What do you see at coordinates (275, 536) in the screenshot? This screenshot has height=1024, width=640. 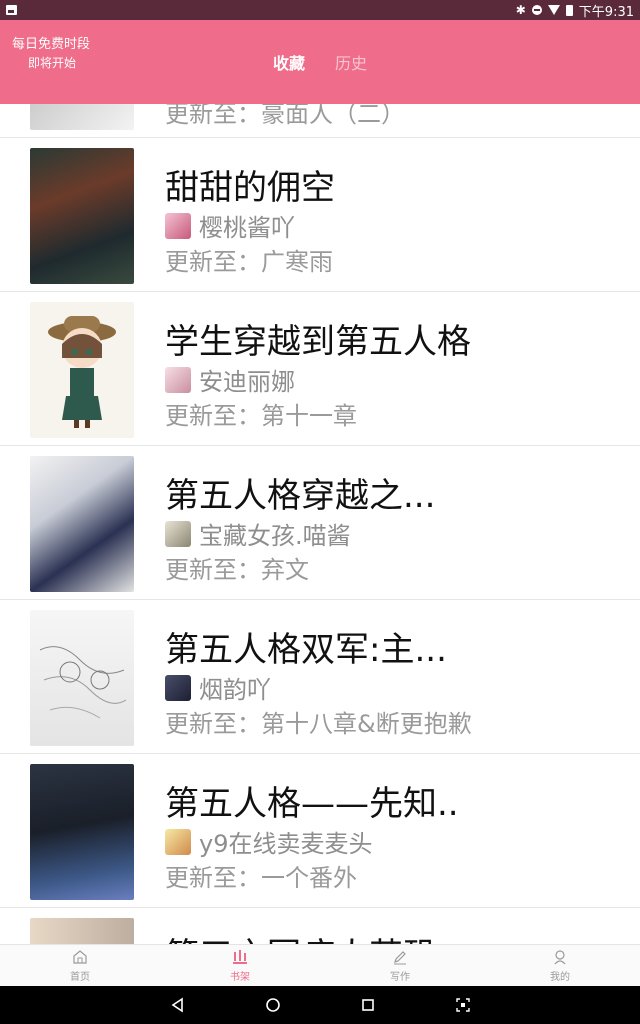 I see `author-name: 宝藏女孩.喵酱` at bounding box center [275, 536].